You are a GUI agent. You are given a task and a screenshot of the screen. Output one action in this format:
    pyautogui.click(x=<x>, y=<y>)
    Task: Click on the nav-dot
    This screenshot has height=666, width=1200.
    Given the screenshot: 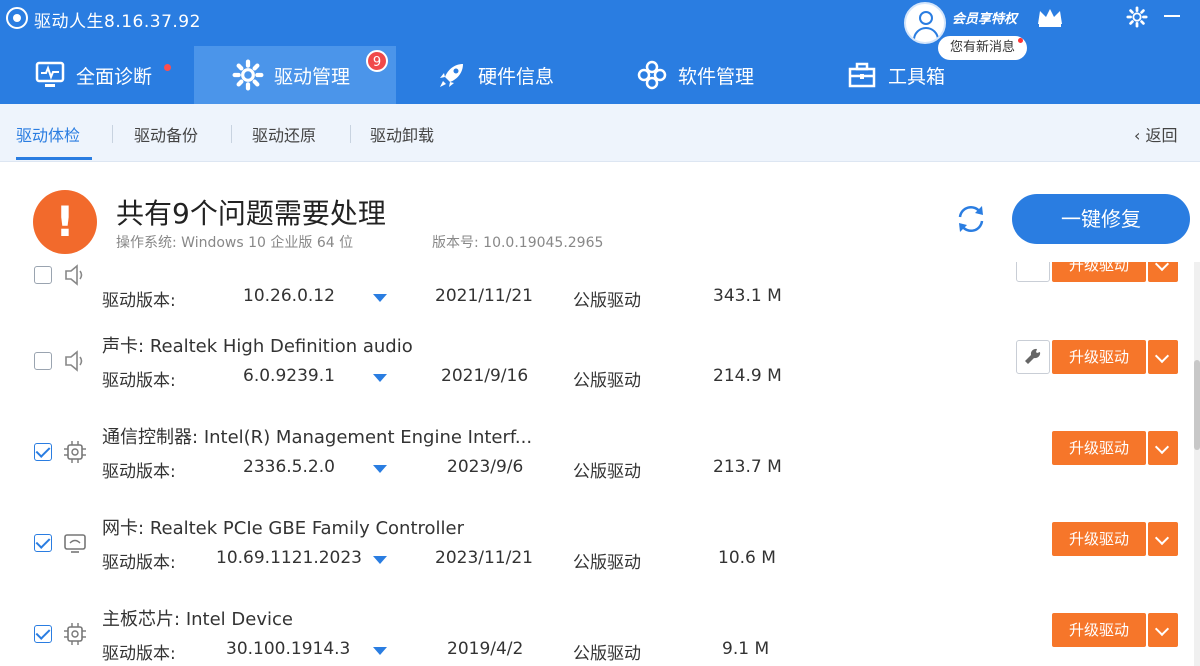 What is the action you would take?
    pyautogui.click(x=167, y=67)
    